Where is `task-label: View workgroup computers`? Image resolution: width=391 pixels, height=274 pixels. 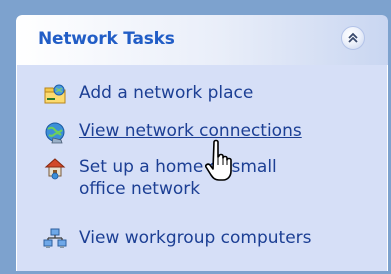
task-label: View workgroup computers is located at coordinates (209, 238).